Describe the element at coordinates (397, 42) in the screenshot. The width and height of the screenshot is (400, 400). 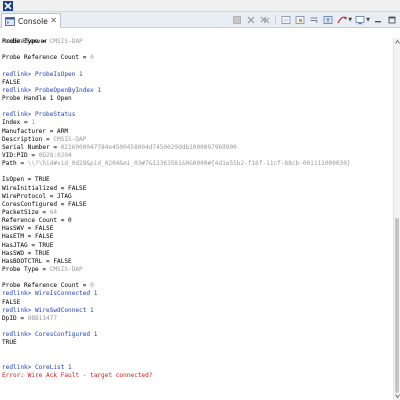
I see `scroll-up-icon` at that location.